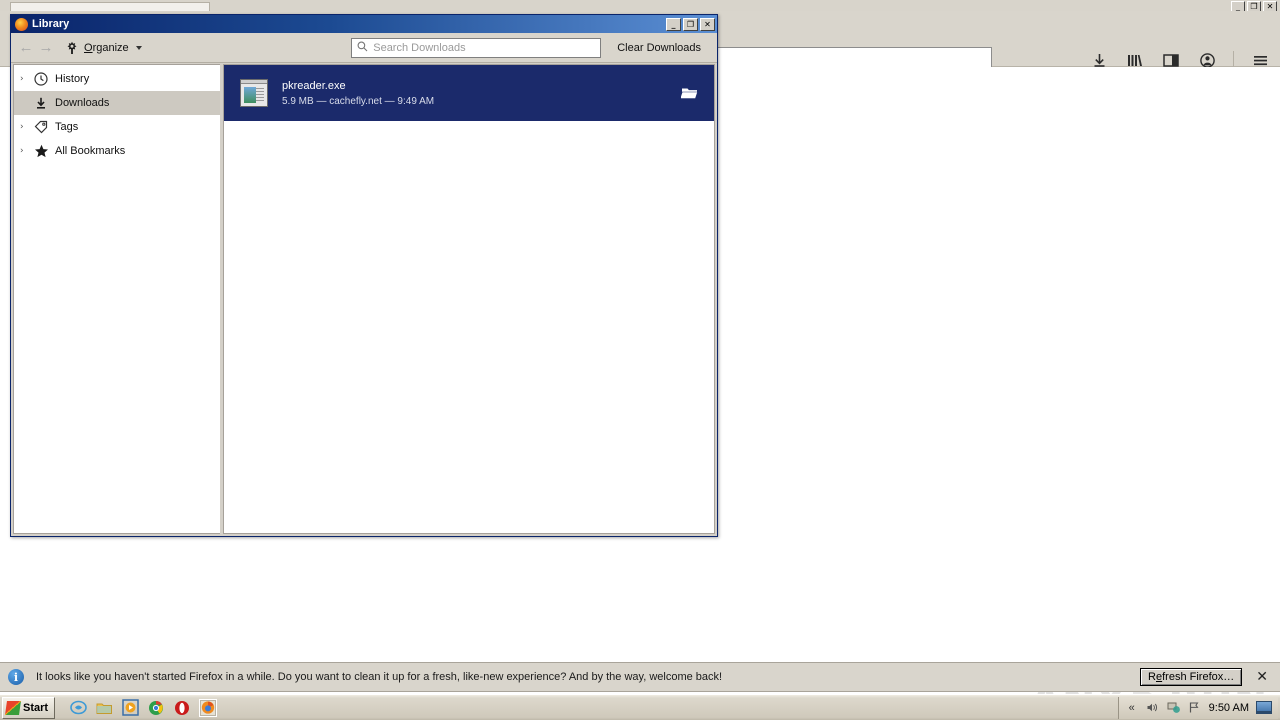  Describe the element at coordinates (156, 708) in the screenshot. I see `chrome-icon` at that location.